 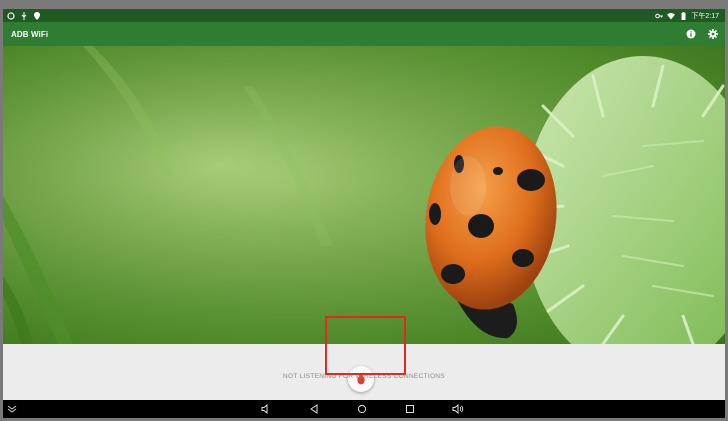 I want to click on control-panel: NOT LISTENING FOR WIRELESS CONNECTIONS, so click(x=364, y=372).